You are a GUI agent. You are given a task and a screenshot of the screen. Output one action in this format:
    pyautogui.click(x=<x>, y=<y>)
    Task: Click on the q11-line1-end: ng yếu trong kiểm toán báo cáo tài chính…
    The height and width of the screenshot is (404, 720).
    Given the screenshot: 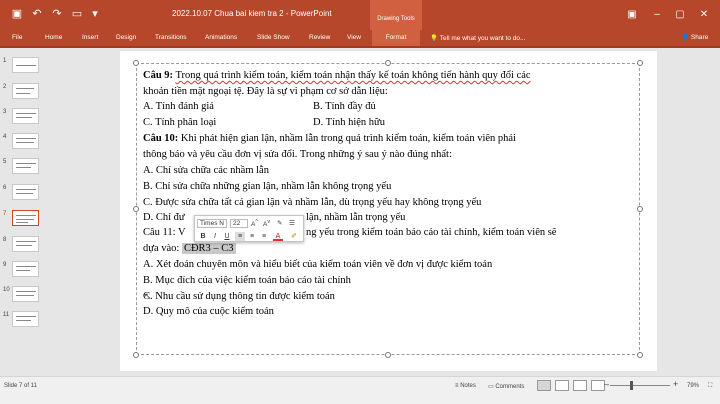 What is the action you would take?
    pyautogui.click(x=431, y=232)
    